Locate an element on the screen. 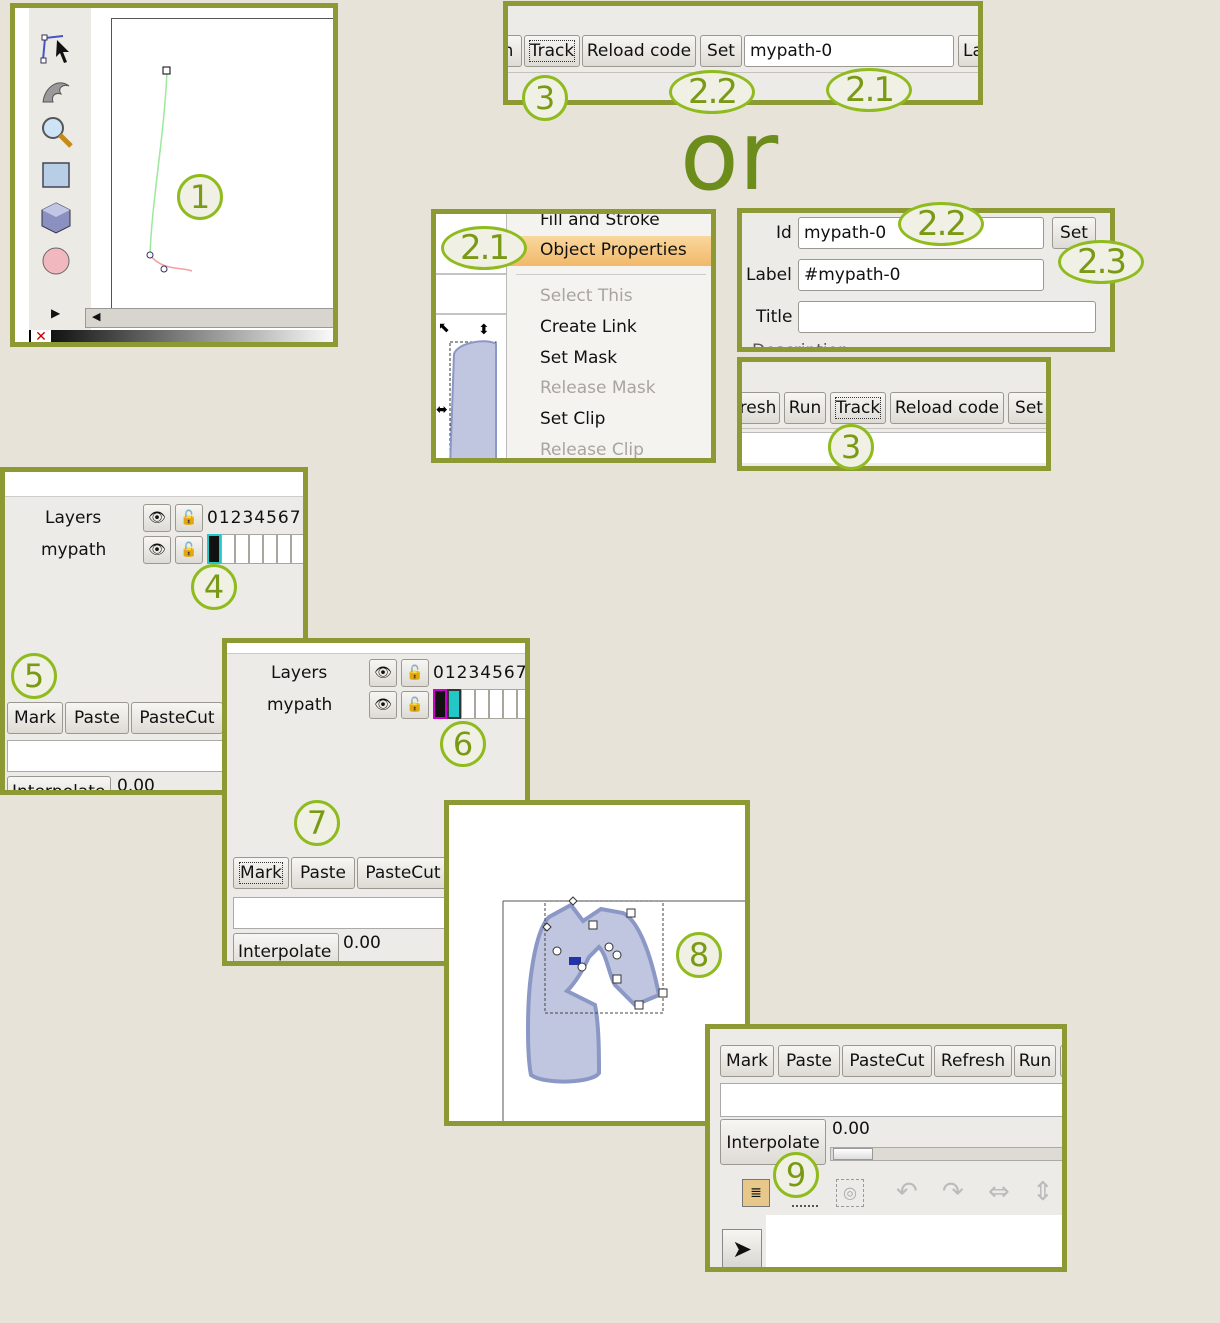 This screenshot has height=1323, width=1220. callout-3-mid: 3 is located at coordinates (851, 447).